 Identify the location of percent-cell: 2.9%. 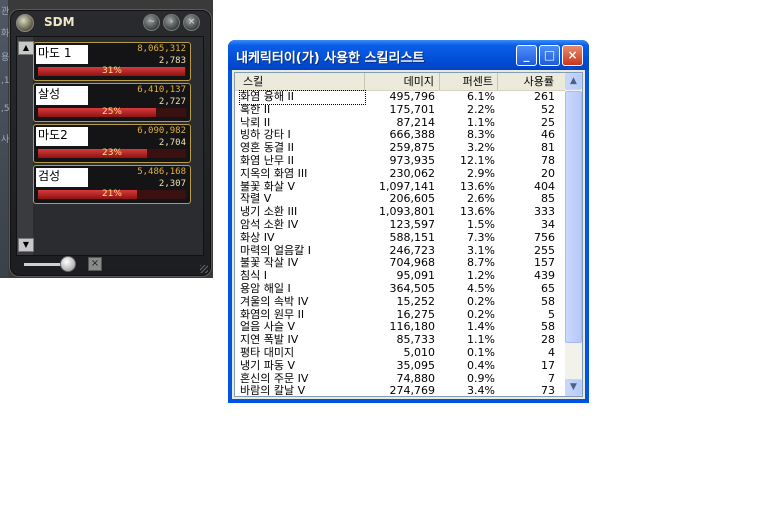
(481, 173).